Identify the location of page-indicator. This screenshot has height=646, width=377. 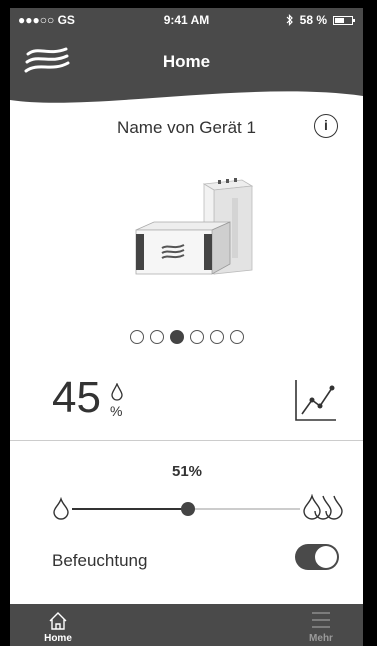
(186, 337).